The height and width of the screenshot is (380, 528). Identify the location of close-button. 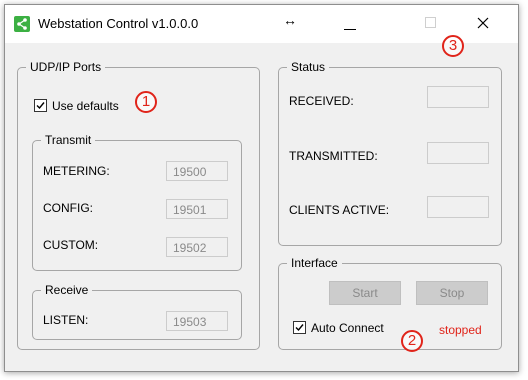
(483, 24).